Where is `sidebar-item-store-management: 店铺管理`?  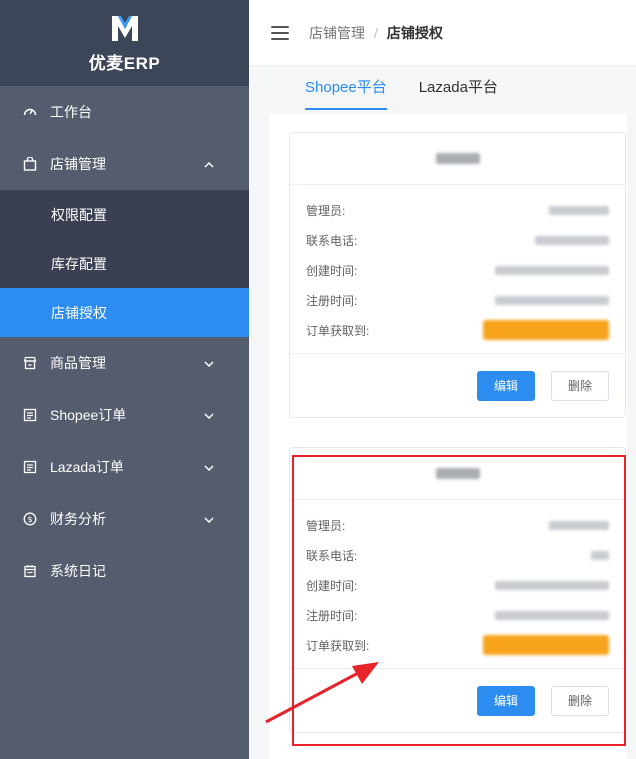
sidebar-item-store-management: 店铺管理 is located at coordinates (124, 164).